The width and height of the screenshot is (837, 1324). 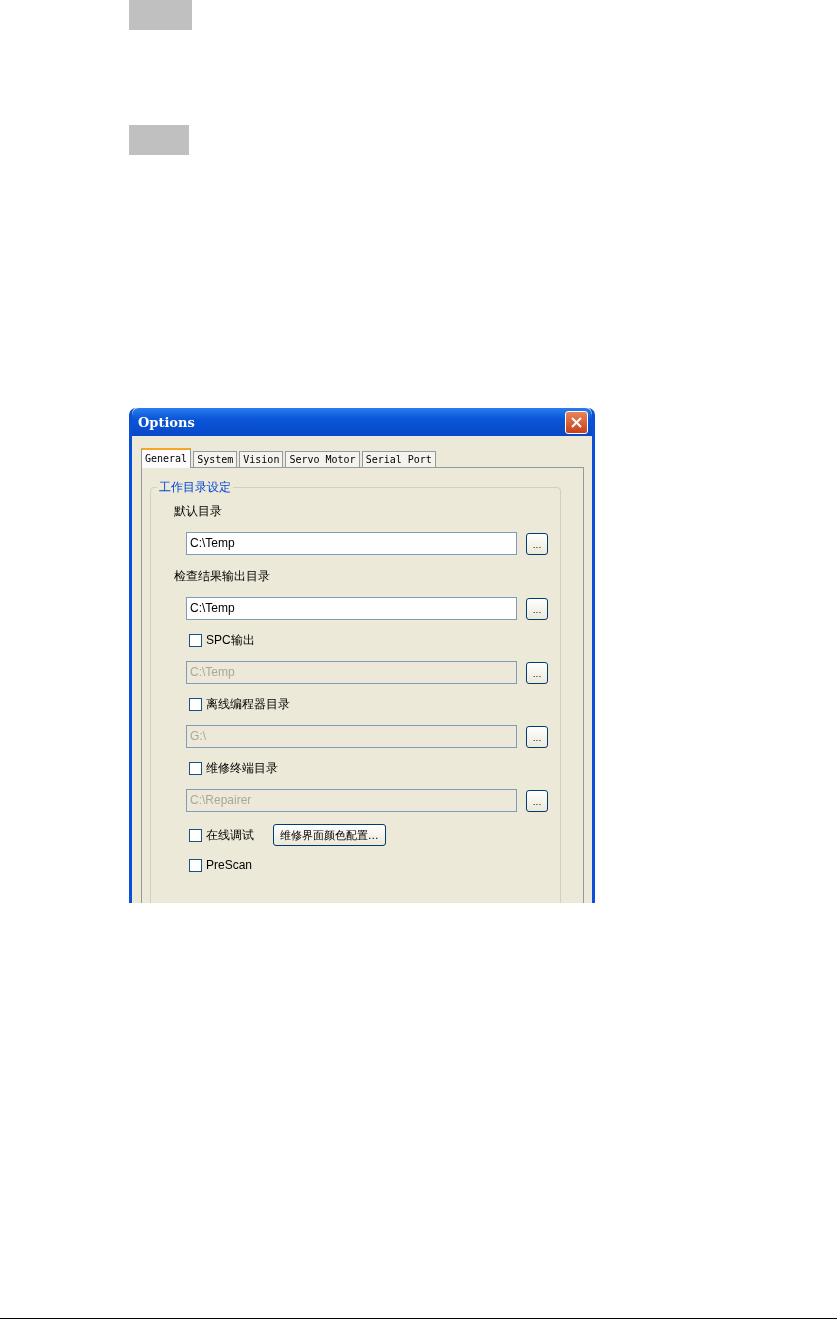 I want to click on checkbox-label: 维修终端目录, so click(x=242, y=768).